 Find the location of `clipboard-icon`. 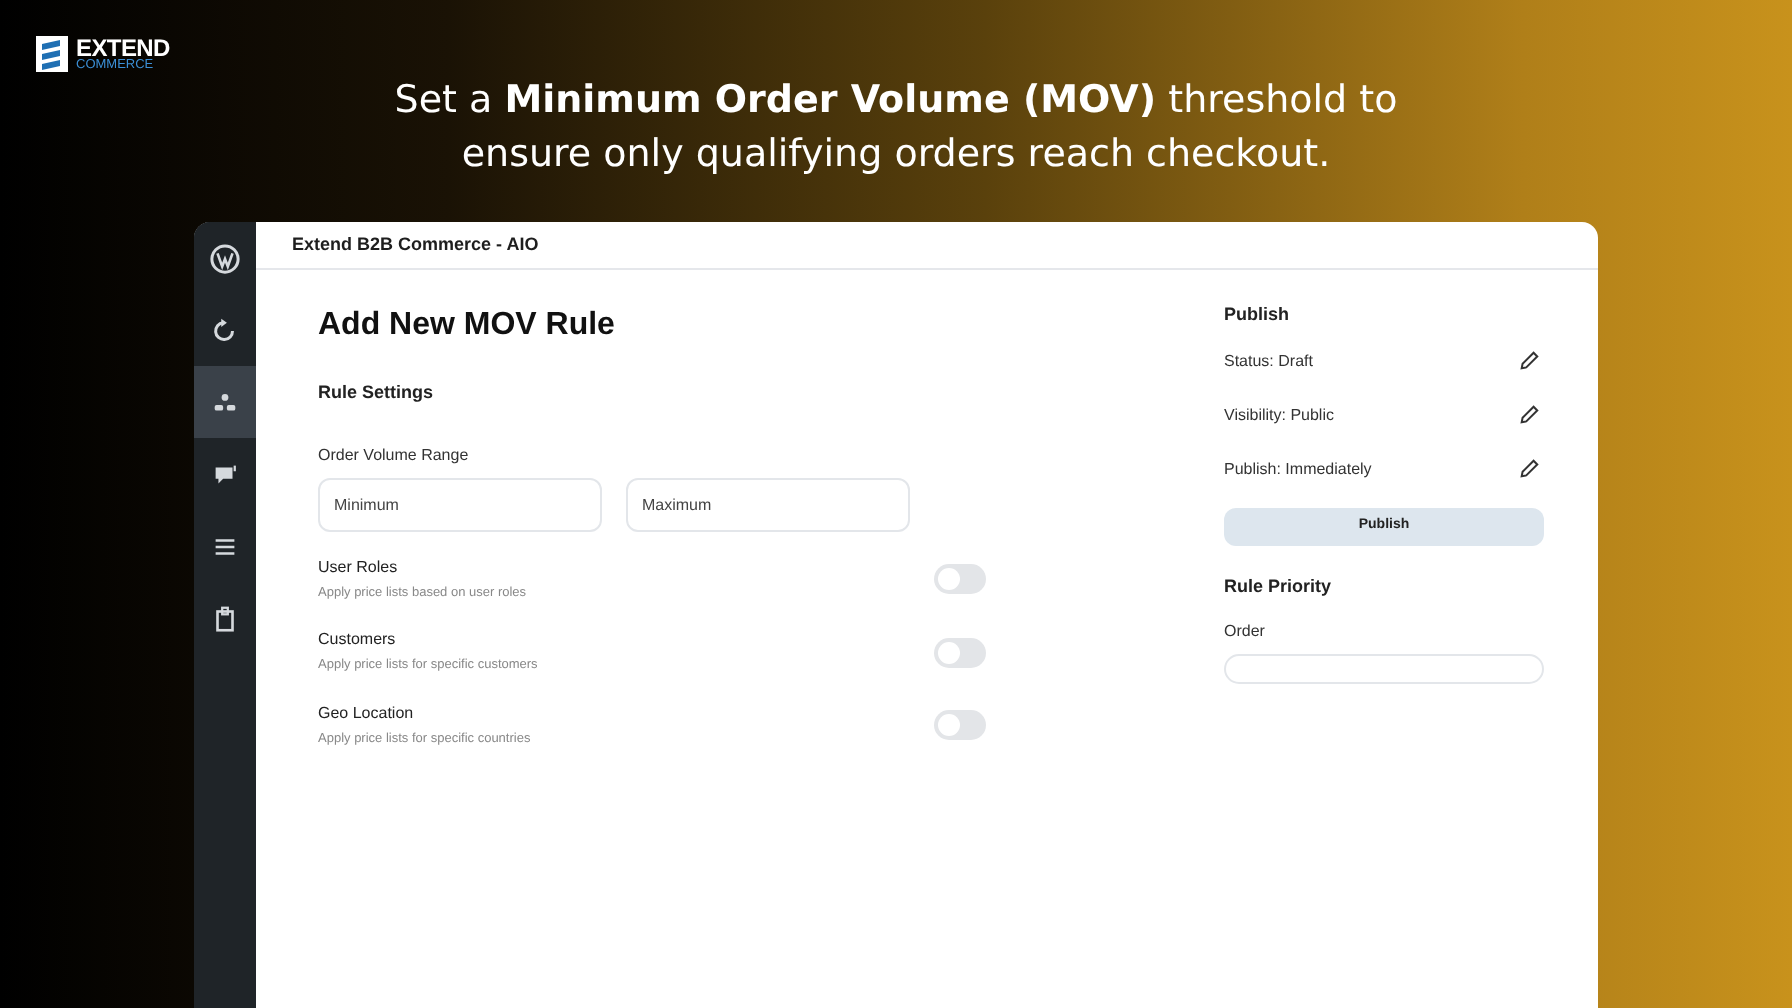

clipboard-icon is located at coordinates (225, 618).